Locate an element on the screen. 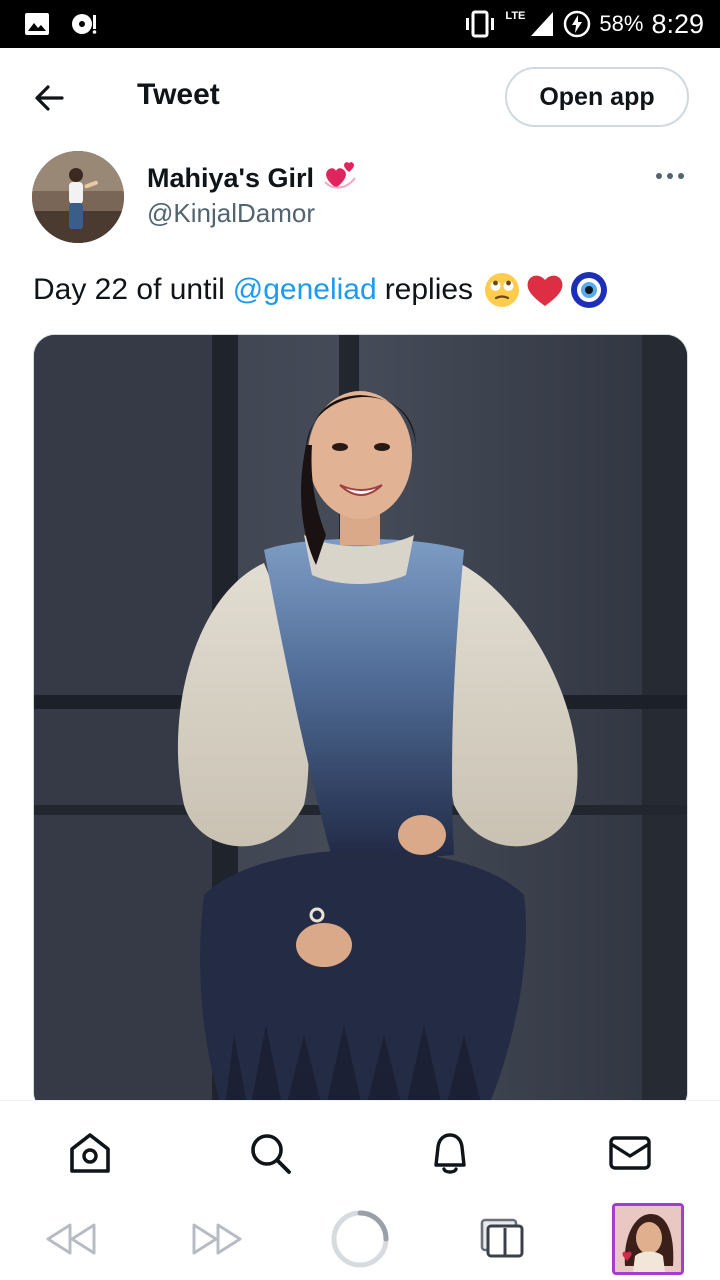 This screenshot has width=720, height=1280. browser-back-button is located at coordinates (71, 1239).